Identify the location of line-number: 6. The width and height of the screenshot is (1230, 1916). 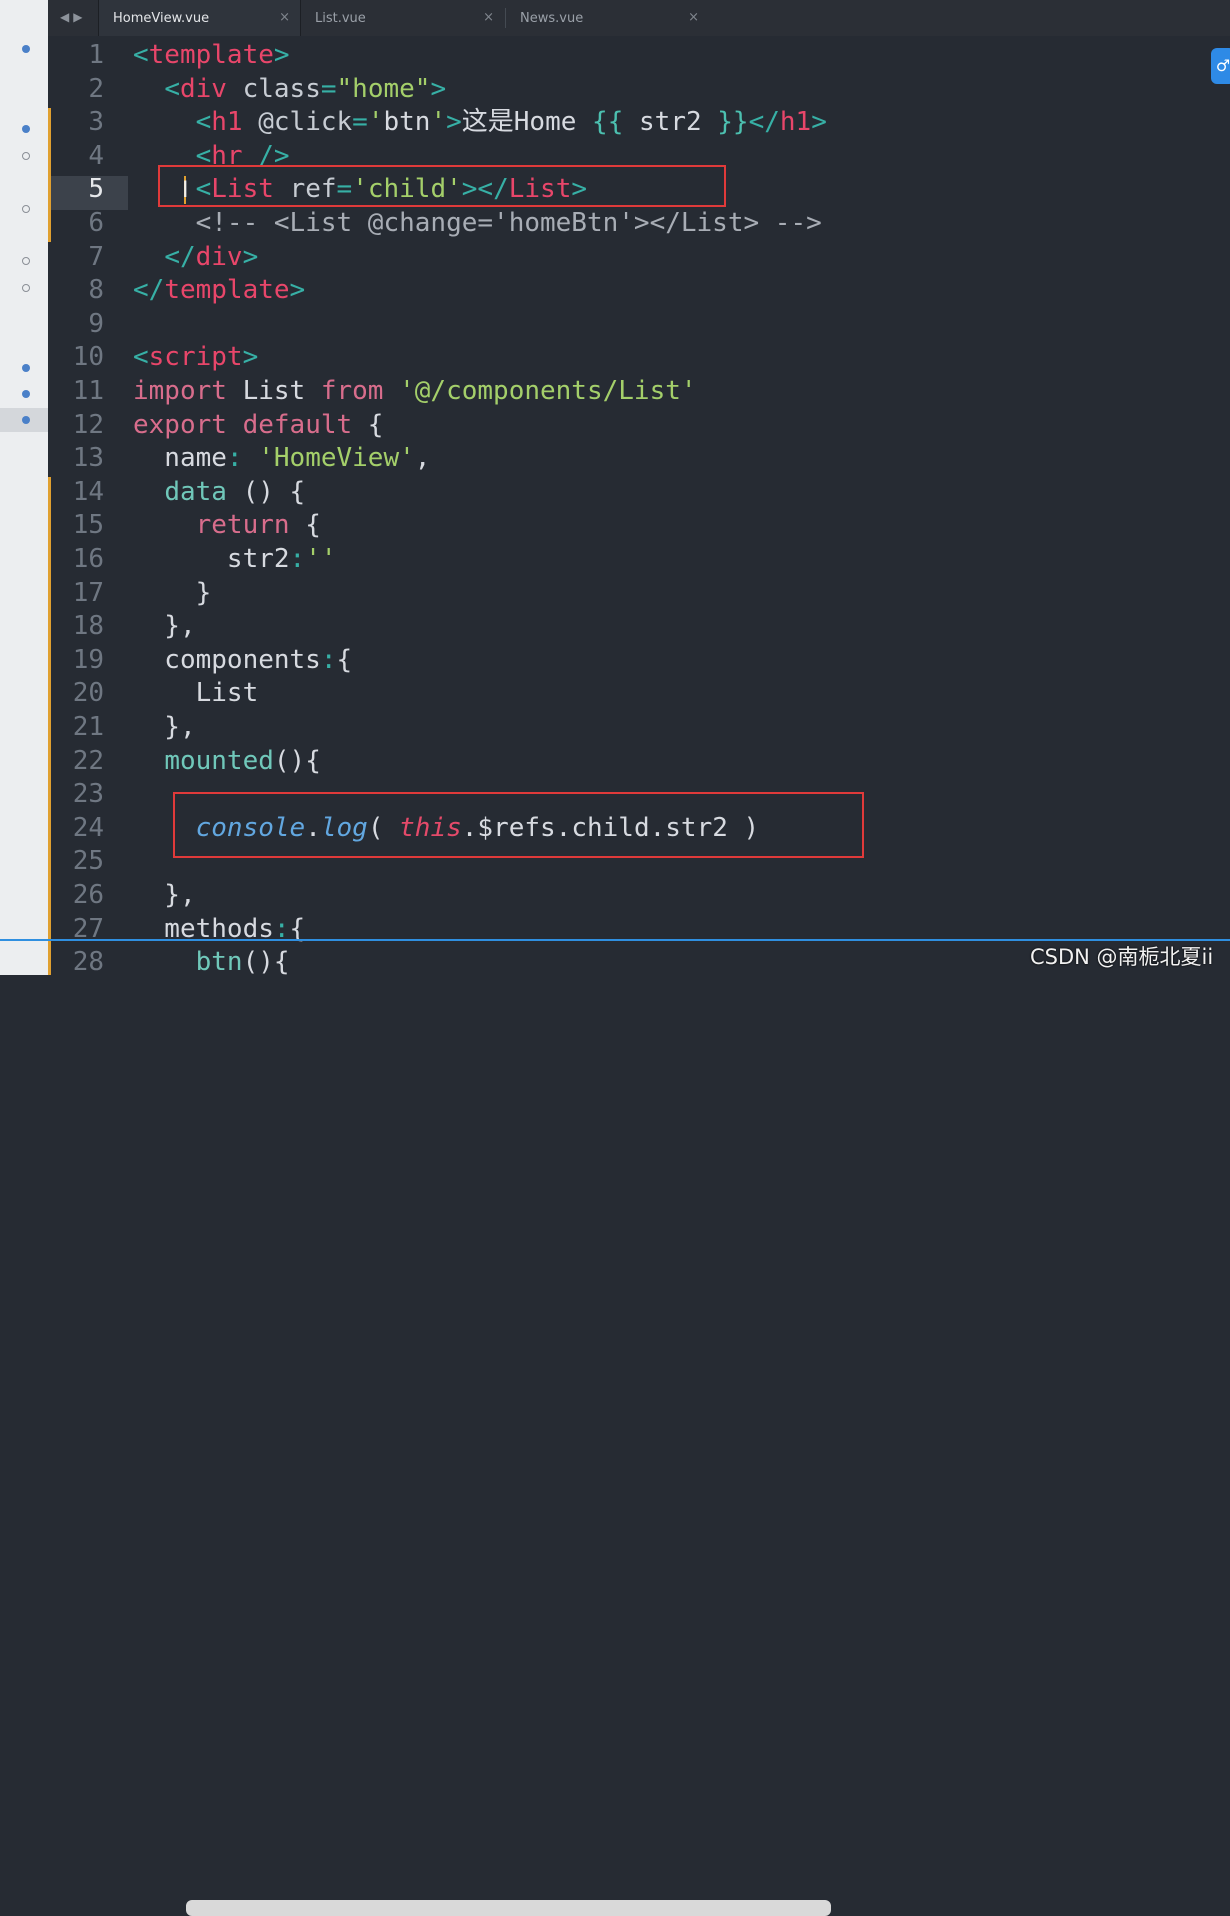
(96, 223).